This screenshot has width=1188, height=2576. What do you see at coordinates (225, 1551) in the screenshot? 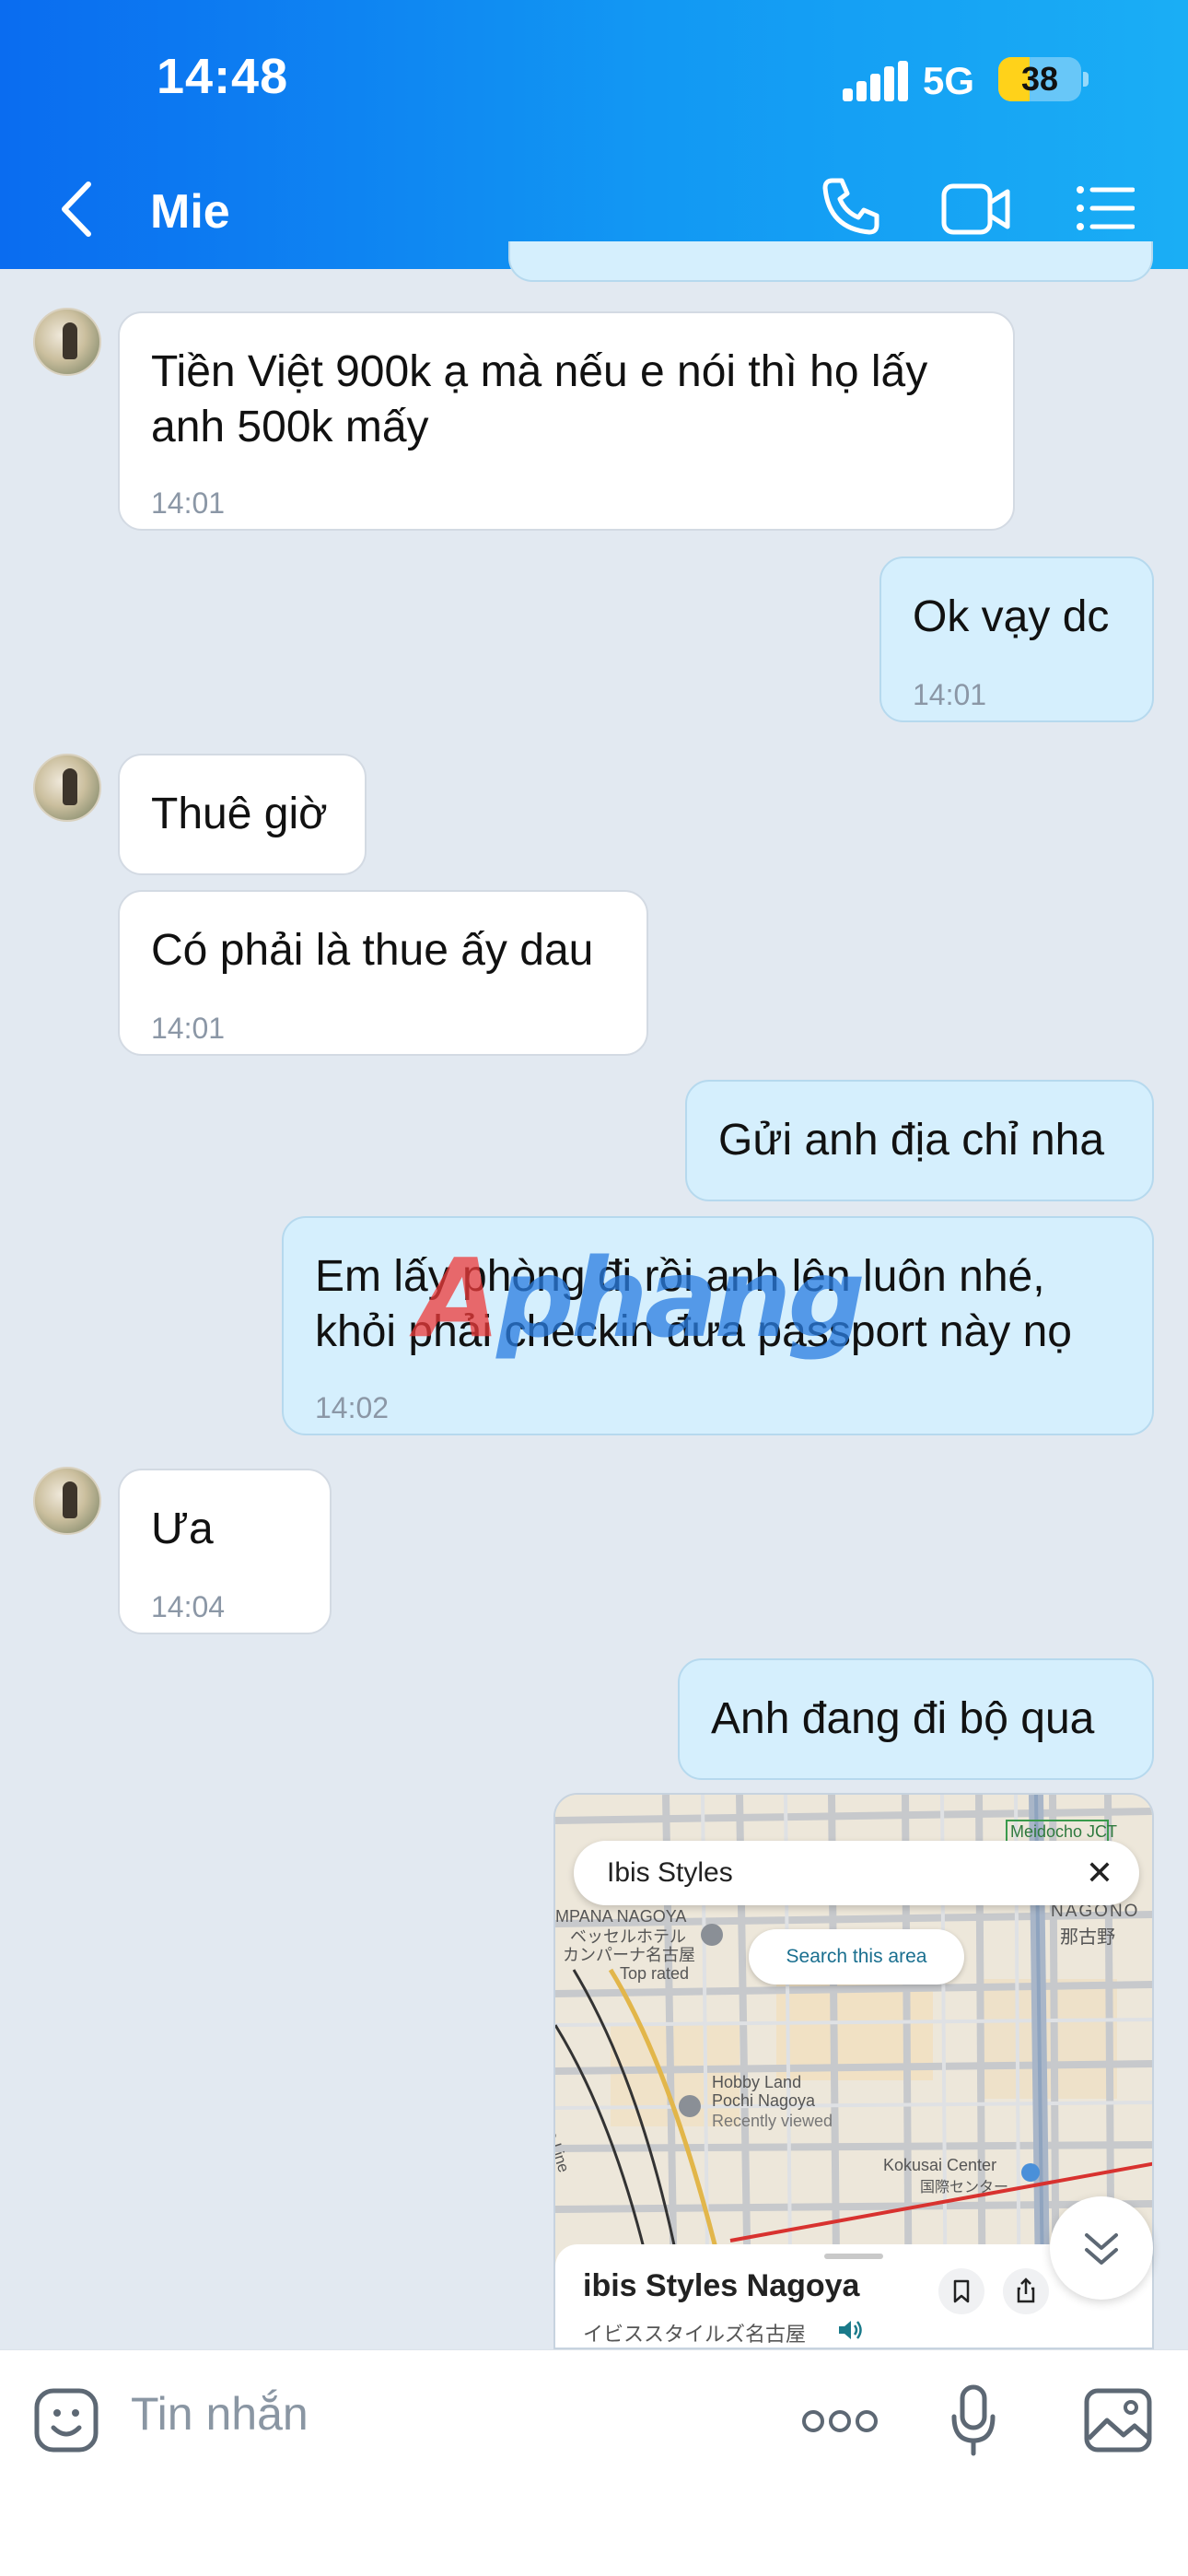
I see `message-bubble-incoming: Ưa 14:04` at bounding box center [225, 1551].